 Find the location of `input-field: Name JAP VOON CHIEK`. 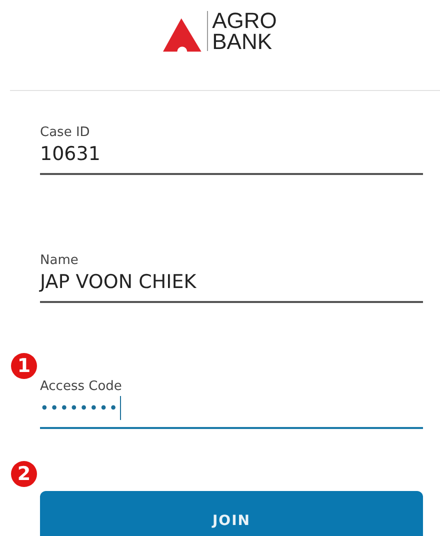

input-field: Name JAP VOON CHIEK is located at coordinates (231, 278).